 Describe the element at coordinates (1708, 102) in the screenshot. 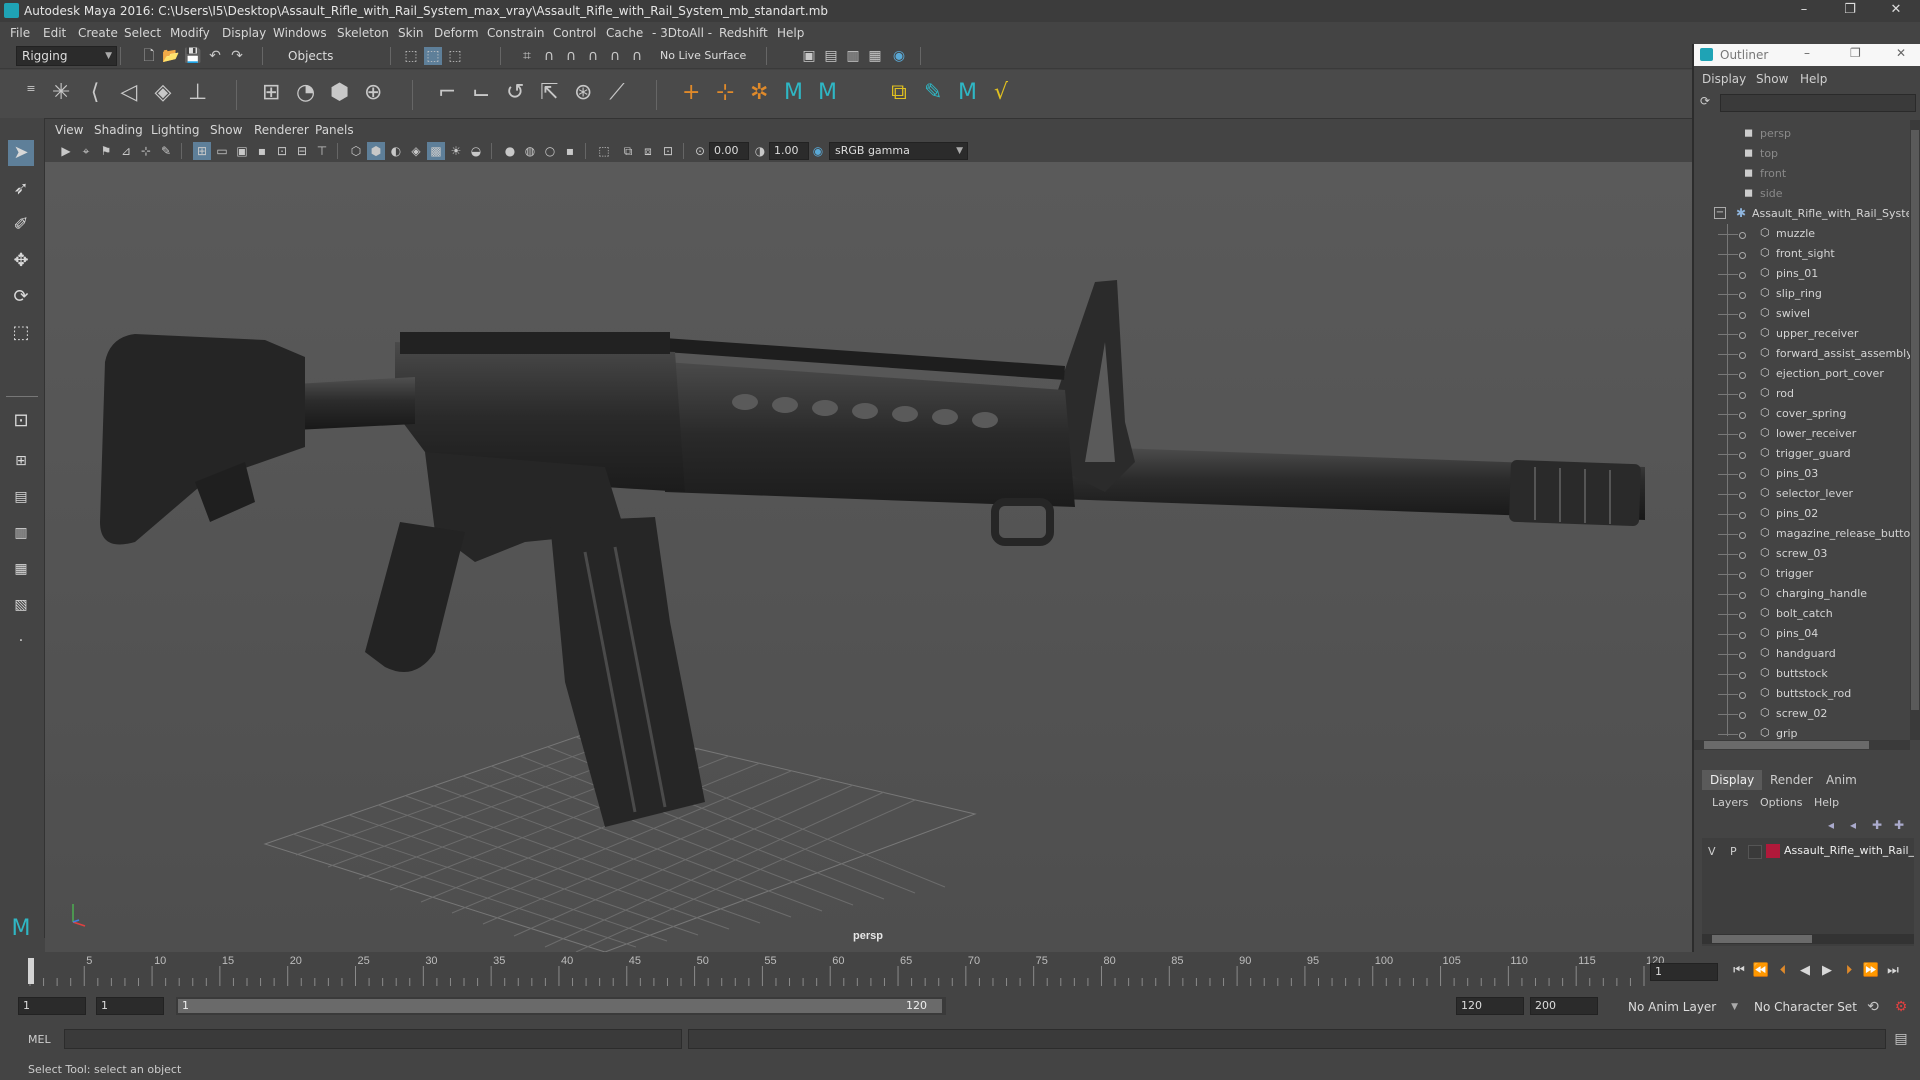

I see `refresh-icon: ⟳` at that location.